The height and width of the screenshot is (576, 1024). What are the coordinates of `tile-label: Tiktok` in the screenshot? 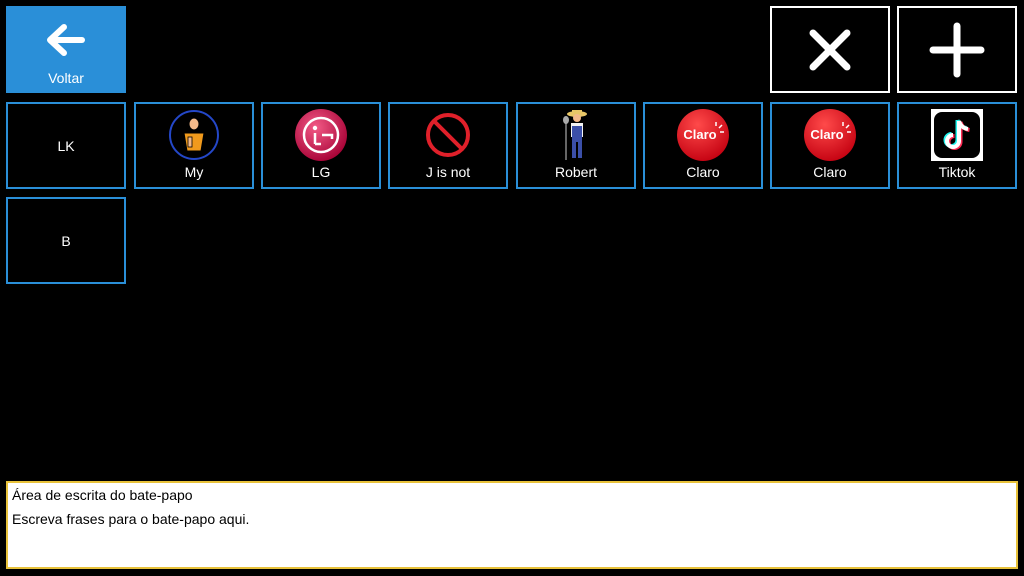 It's located at (957, 172).